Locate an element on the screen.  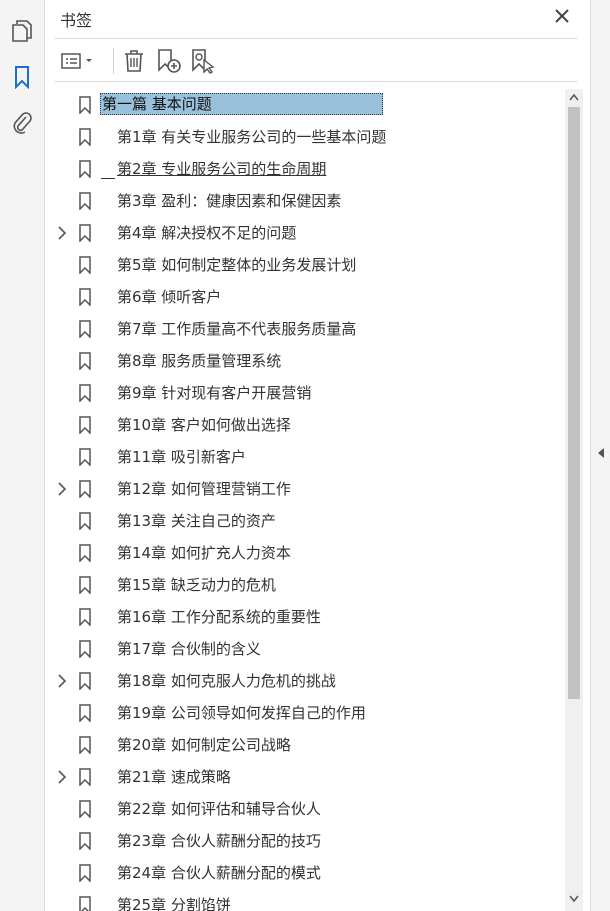
bookmark-row: 第10章 客户如何做出选择 is located at coordinates (305, 425).